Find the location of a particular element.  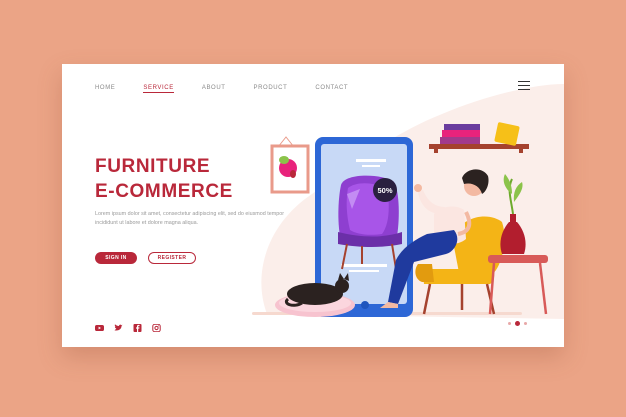

youtube-icon is located at coordinates (99, 325).